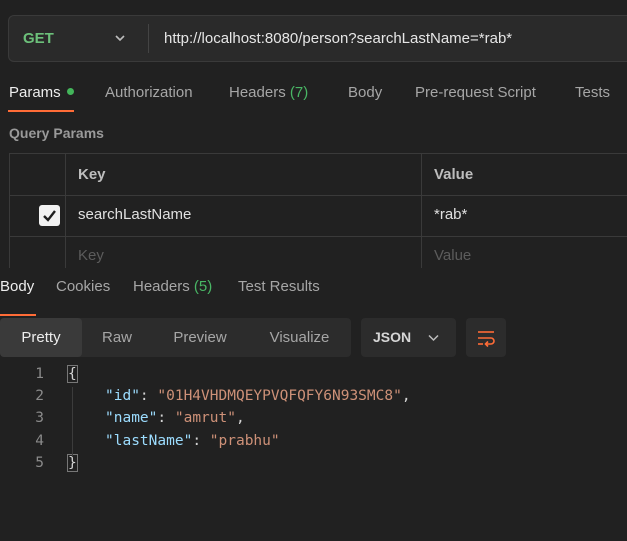 The height and width of the screenshot is (541, 627). Describe the element at coordinates (450, 214) in the screenshot. I see `param-value: *rab*` at that location.